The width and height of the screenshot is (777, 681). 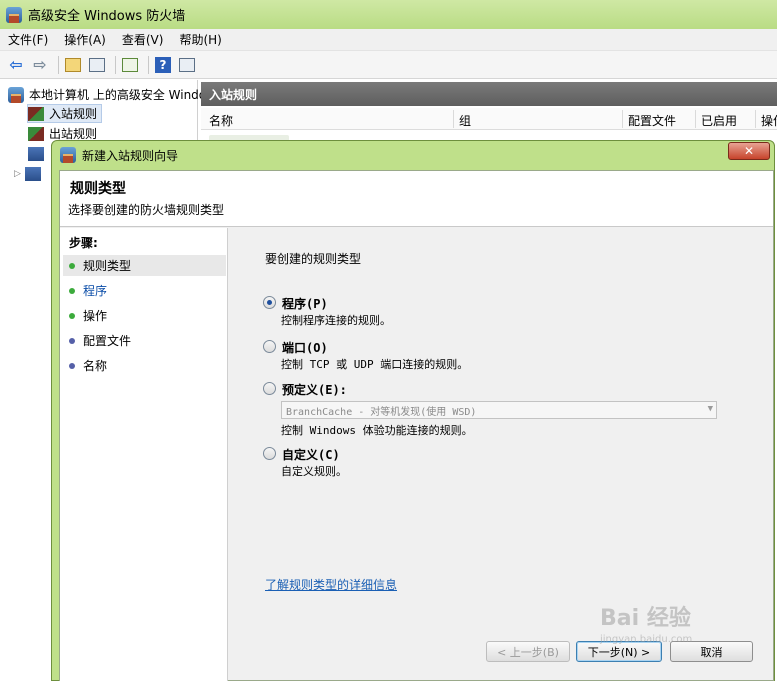 I want to click on option-label: 端口(O), so click(x=305, y=348).